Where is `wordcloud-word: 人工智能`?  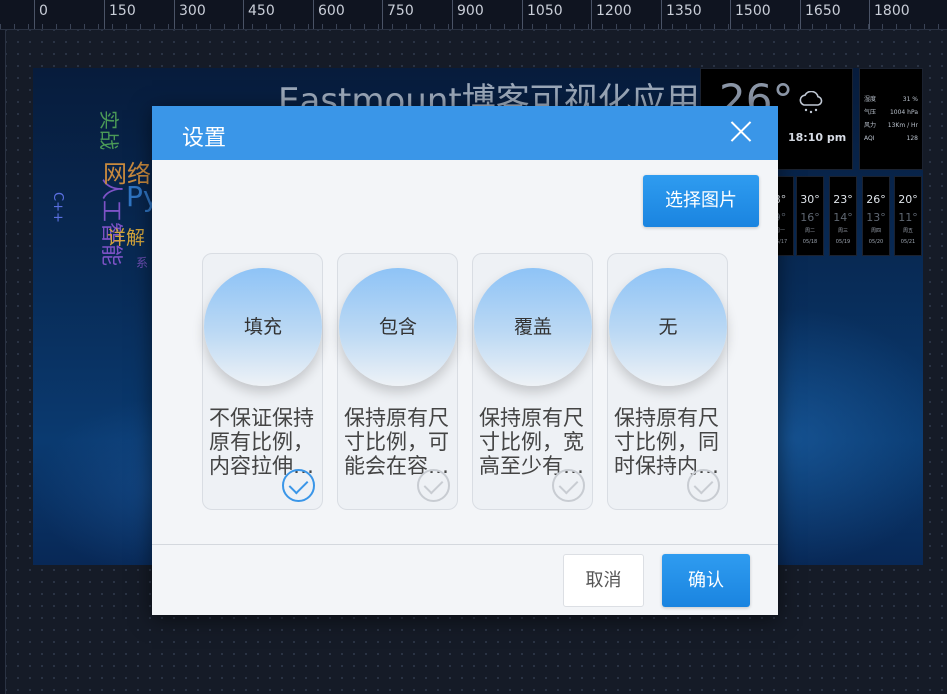
wordcloud-word: 人工智能 is located at coordinates (110, 222).